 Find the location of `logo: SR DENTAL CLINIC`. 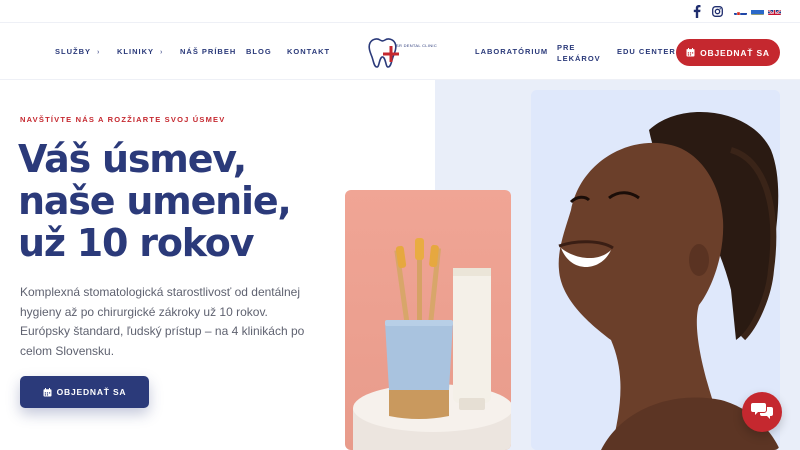

logo: SR DENTAL CLINIC is located at coordinates (400, 53).